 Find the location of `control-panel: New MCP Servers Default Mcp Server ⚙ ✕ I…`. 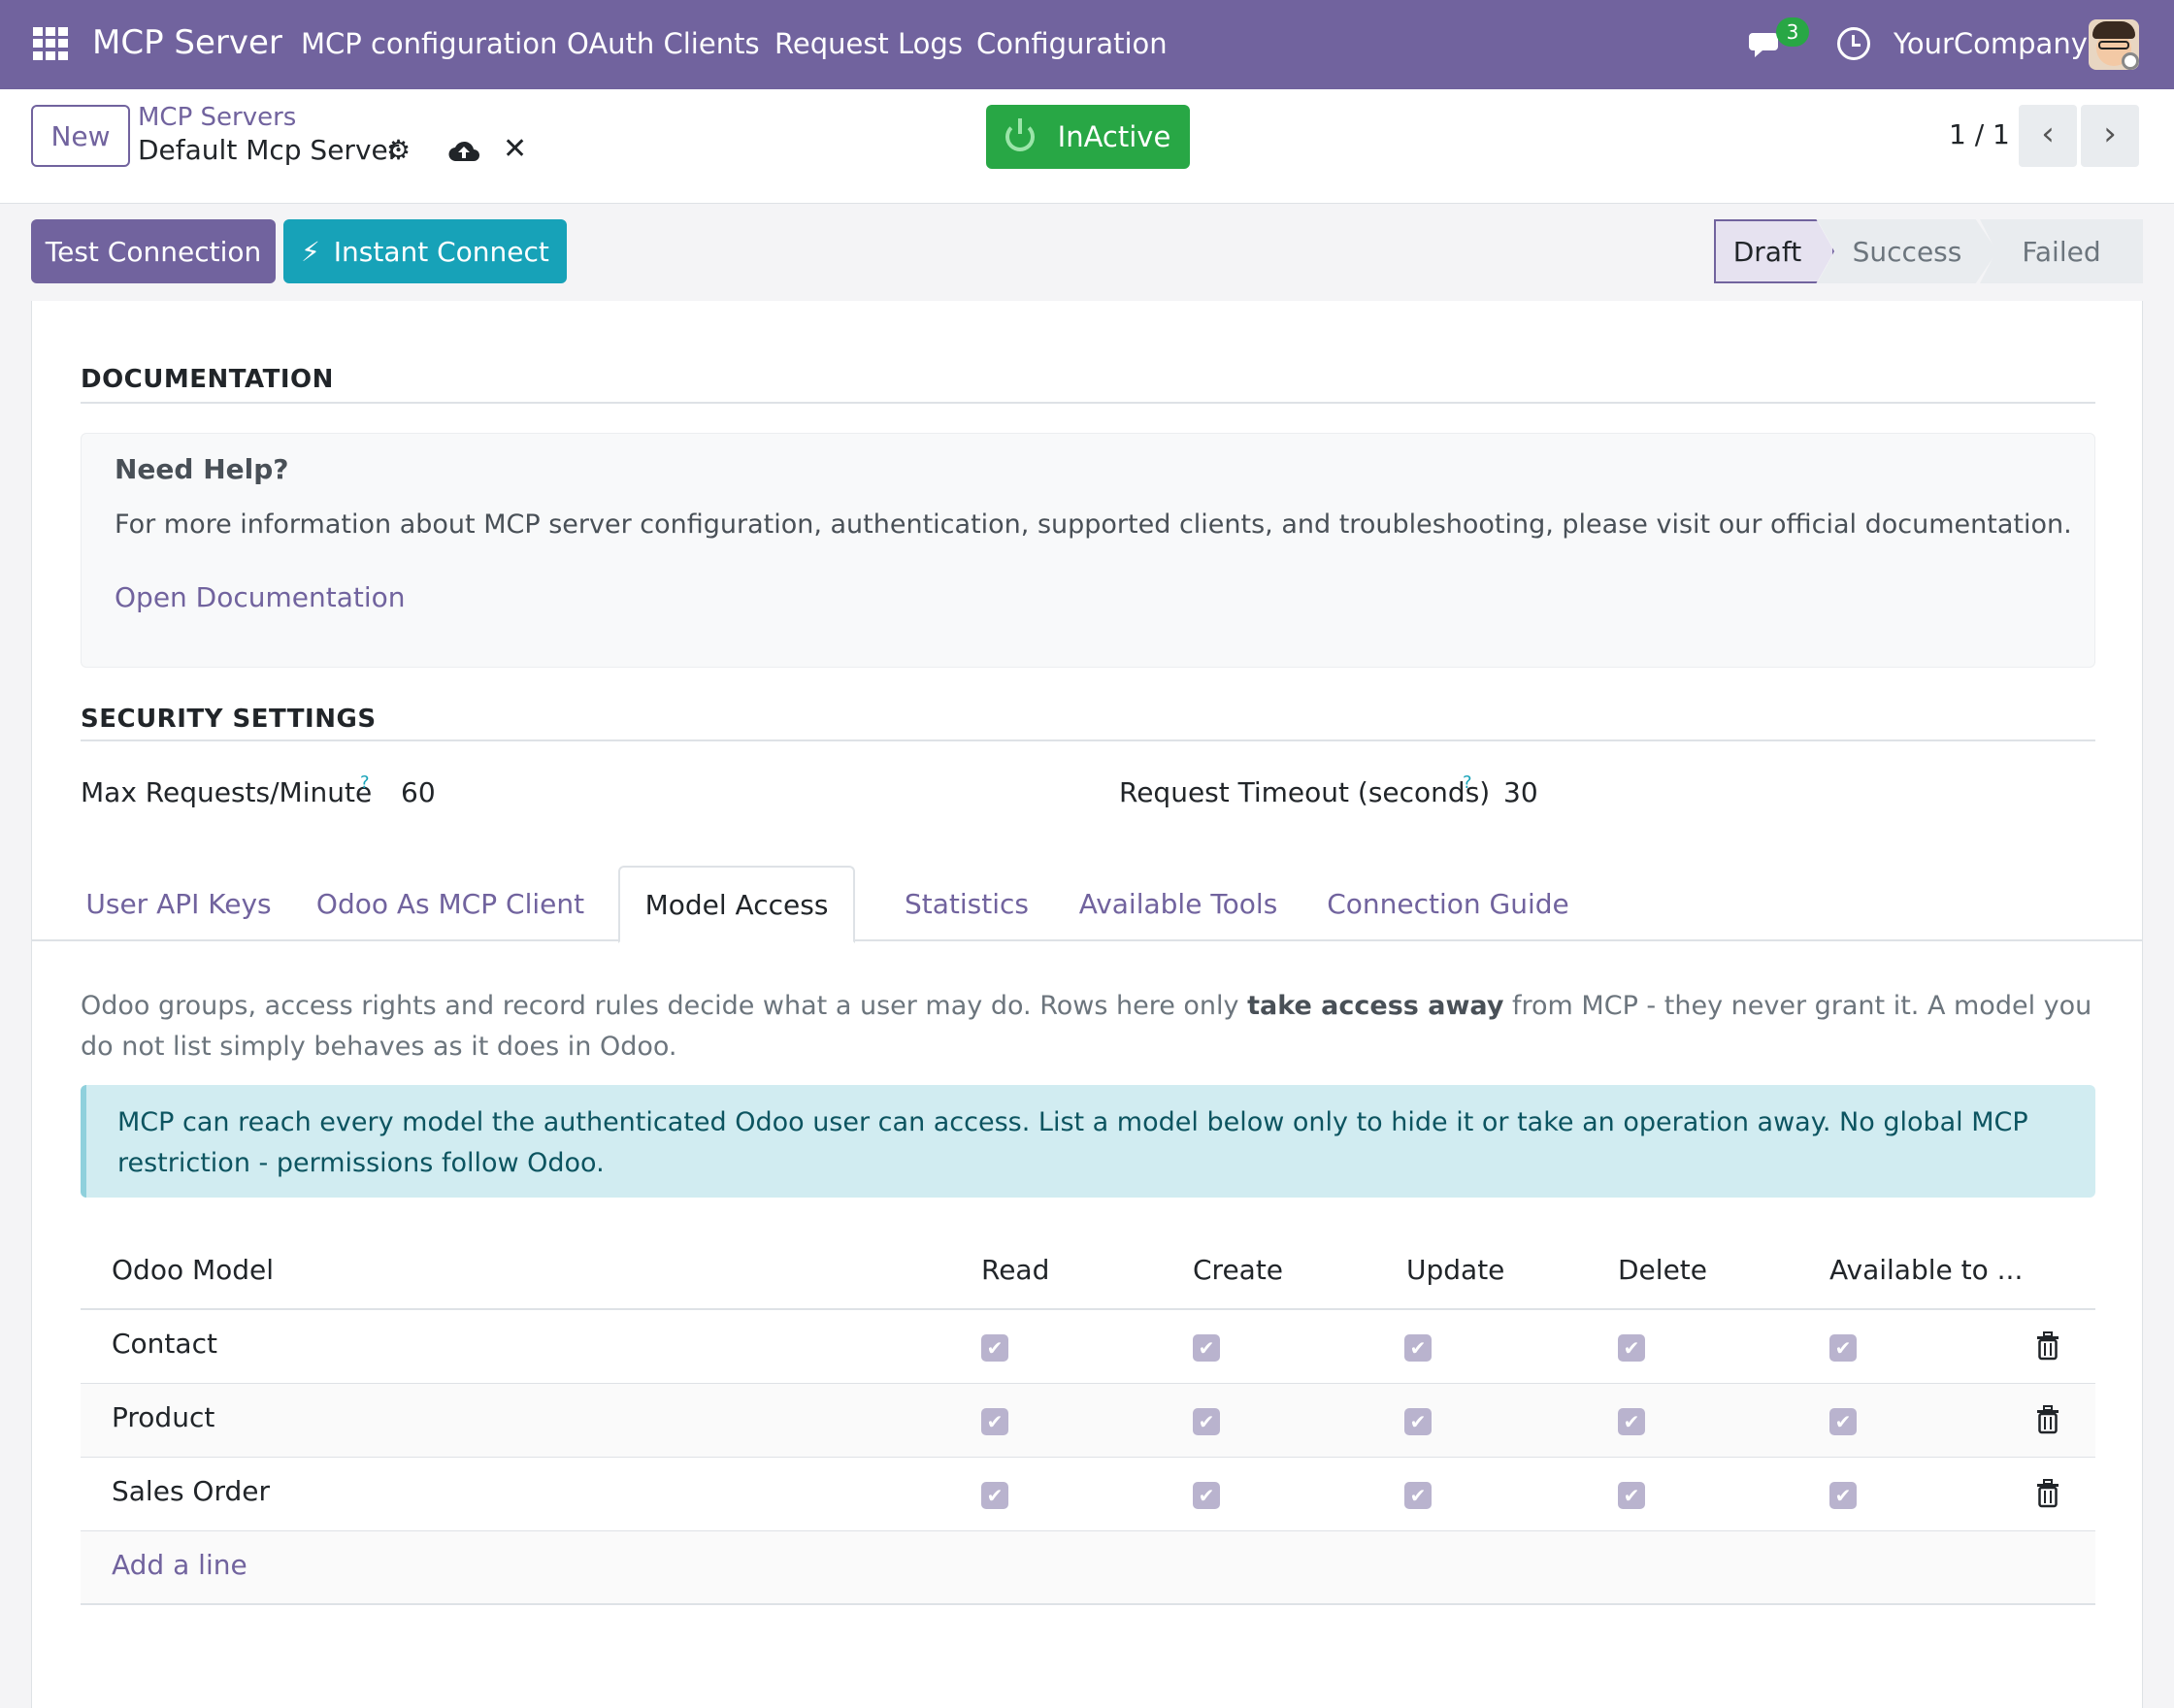

control-panel: New MCP Servers Default Mcp Server ⚙ ✕ I… is located at coordinates (1087, 146).